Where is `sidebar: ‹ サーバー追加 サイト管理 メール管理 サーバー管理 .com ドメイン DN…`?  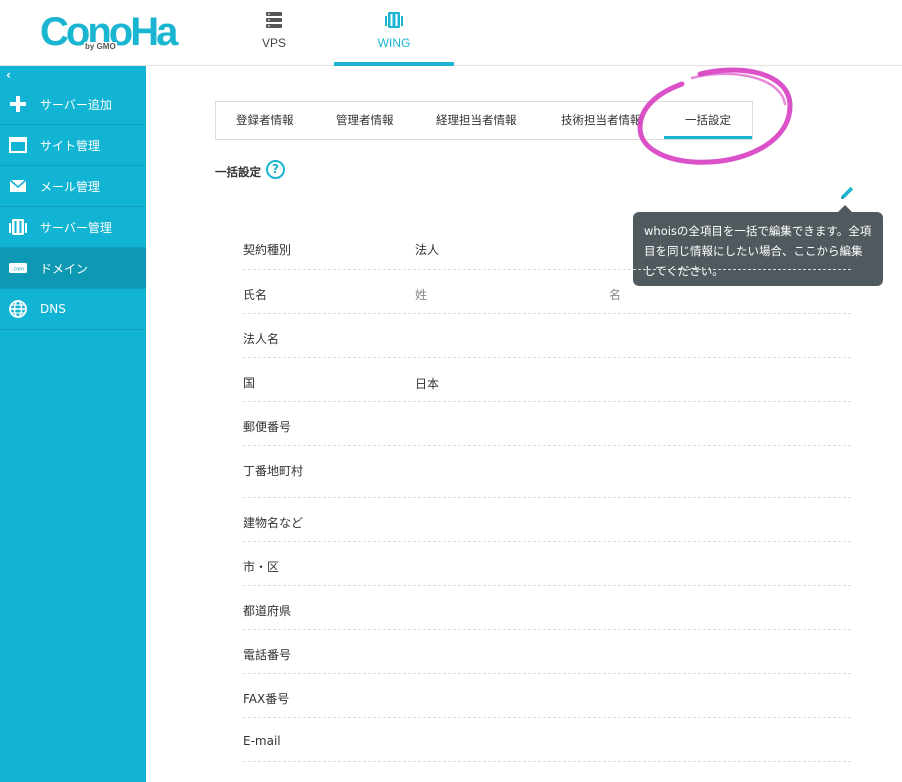 sidebar: ‹ サーバー追加 サイト管理 メール管理 サーバー管理 .com ドメイン DN… is located at coordinates (73, 424).